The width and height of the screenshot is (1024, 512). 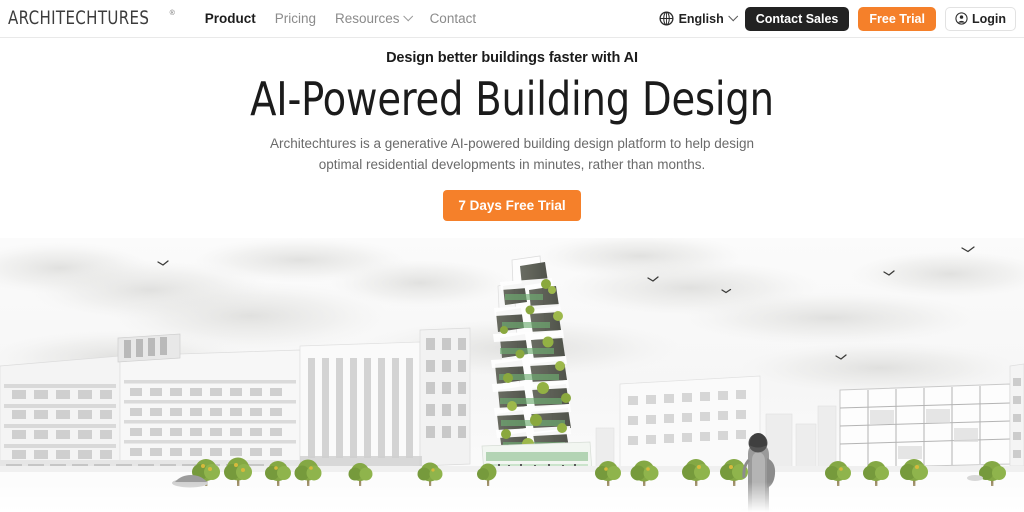 I want to click on nav-item-contact: Contact, so click(x=453, y=18).